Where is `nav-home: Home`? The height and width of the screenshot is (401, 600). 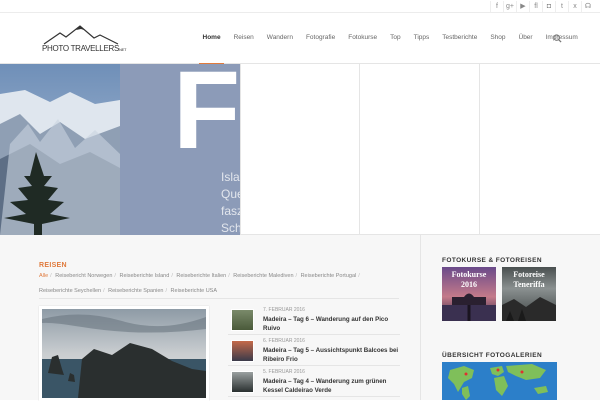 nav-home: Home is located at coordinates (211, 39).